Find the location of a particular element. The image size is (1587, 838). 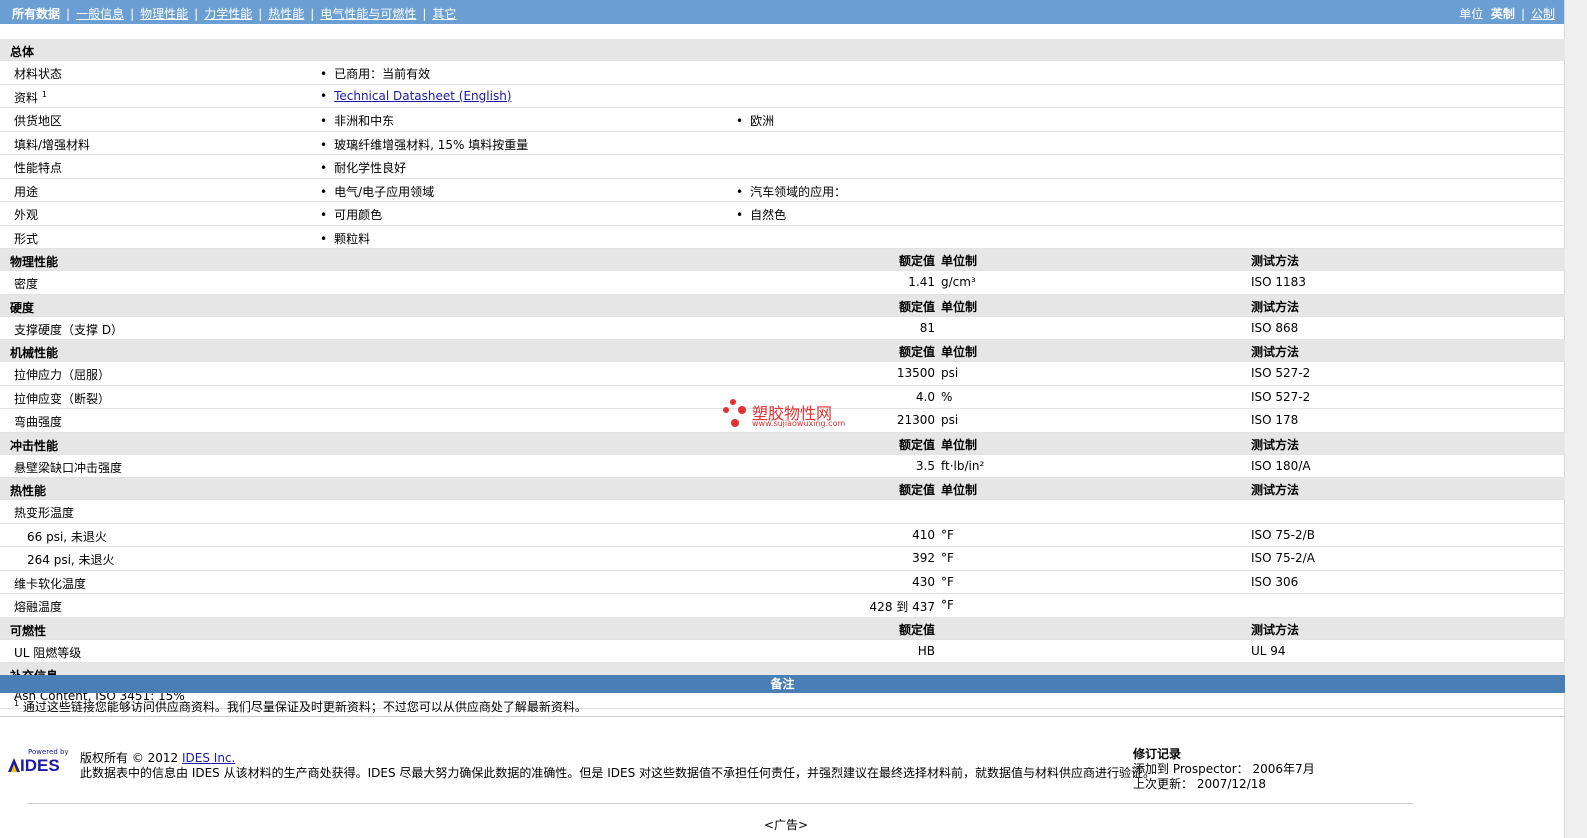

row-unit: g/cm³ is located at coordinates (958, 282).